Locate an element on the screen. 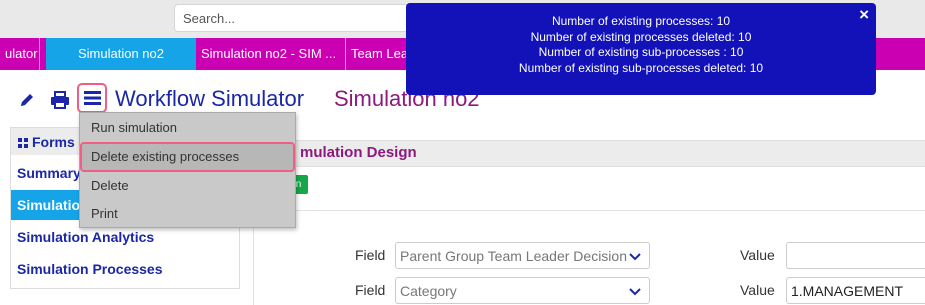  tab-workflow-simulator: ulator is located at coordinates (20, 54).